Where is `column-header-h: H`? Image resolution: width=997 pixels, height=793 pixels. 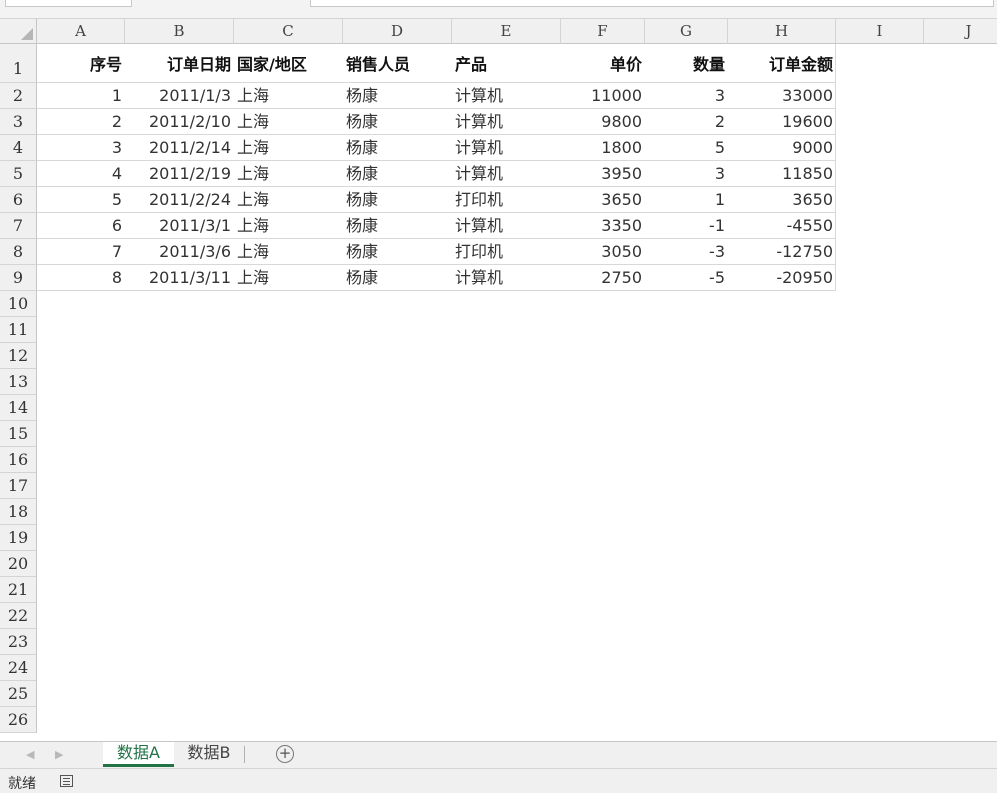 column-header-h: H is located at coordinates (782, 31).